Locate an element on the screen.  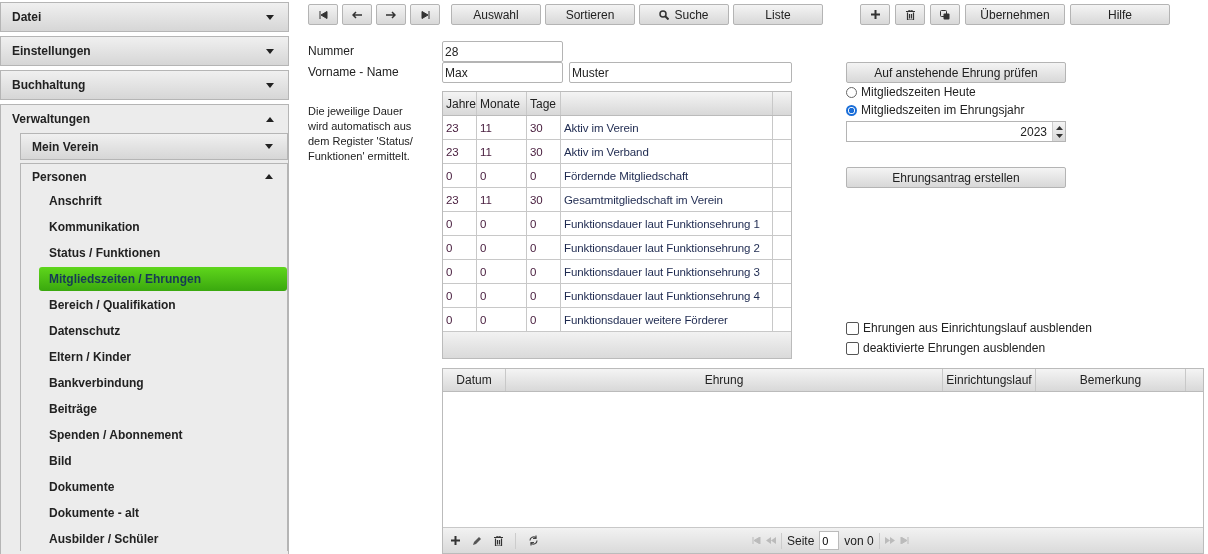
next-button is located at coordinates (391, 14).